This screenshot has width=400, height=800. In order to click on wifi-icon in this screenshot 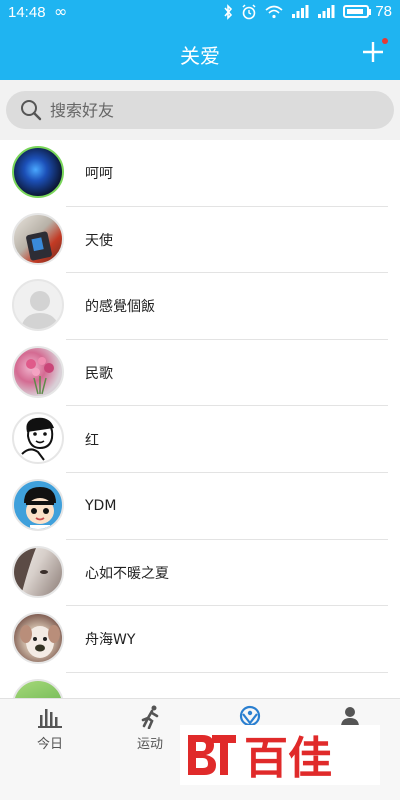, I will do `click(274, 11)`.